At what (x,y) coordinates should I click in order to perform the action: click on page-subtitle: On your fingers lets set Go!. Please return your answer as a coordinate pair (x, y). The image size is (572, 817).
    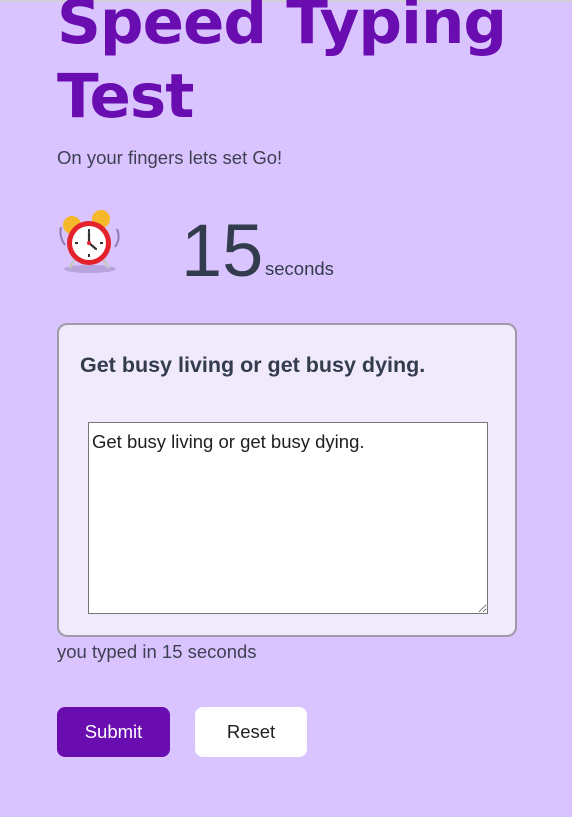
    Looking at the image, I should click on (170, 157).